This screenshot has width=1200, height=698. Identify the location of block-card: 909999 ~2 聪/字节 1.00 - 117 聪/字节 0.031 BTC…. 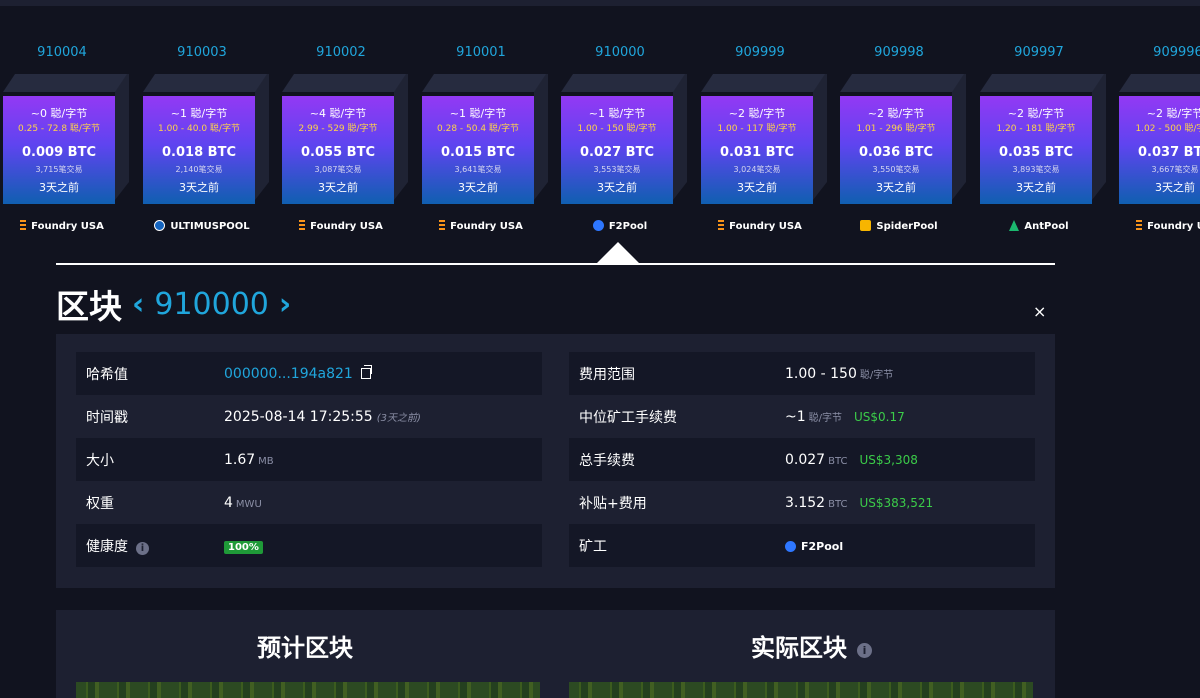
(762, 140).